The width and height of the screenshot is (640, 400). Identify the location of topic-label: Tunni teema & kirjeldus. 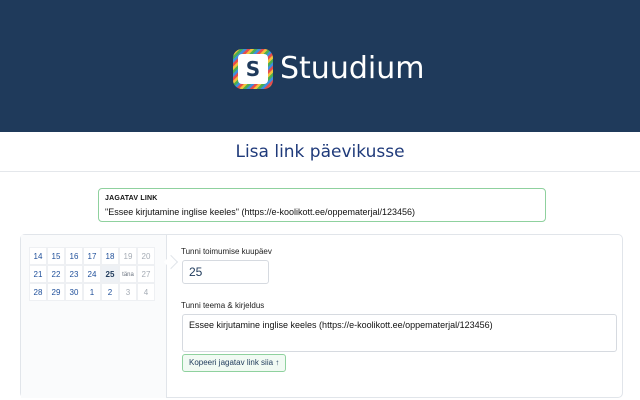
(223, 305).